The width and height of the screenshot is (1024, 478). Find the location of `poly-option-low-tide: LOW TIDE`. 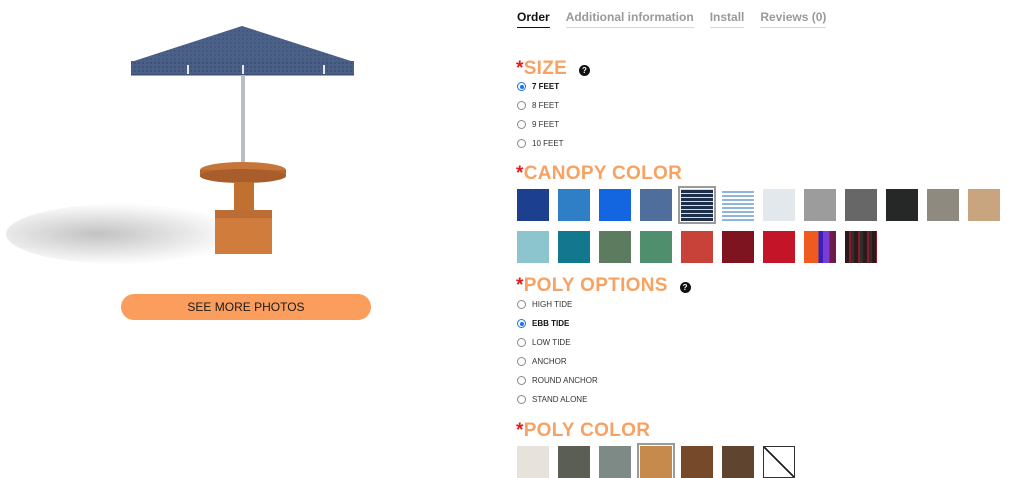

poly-option-low-tide: LOW TIDE is located at coordinates (557, 342).